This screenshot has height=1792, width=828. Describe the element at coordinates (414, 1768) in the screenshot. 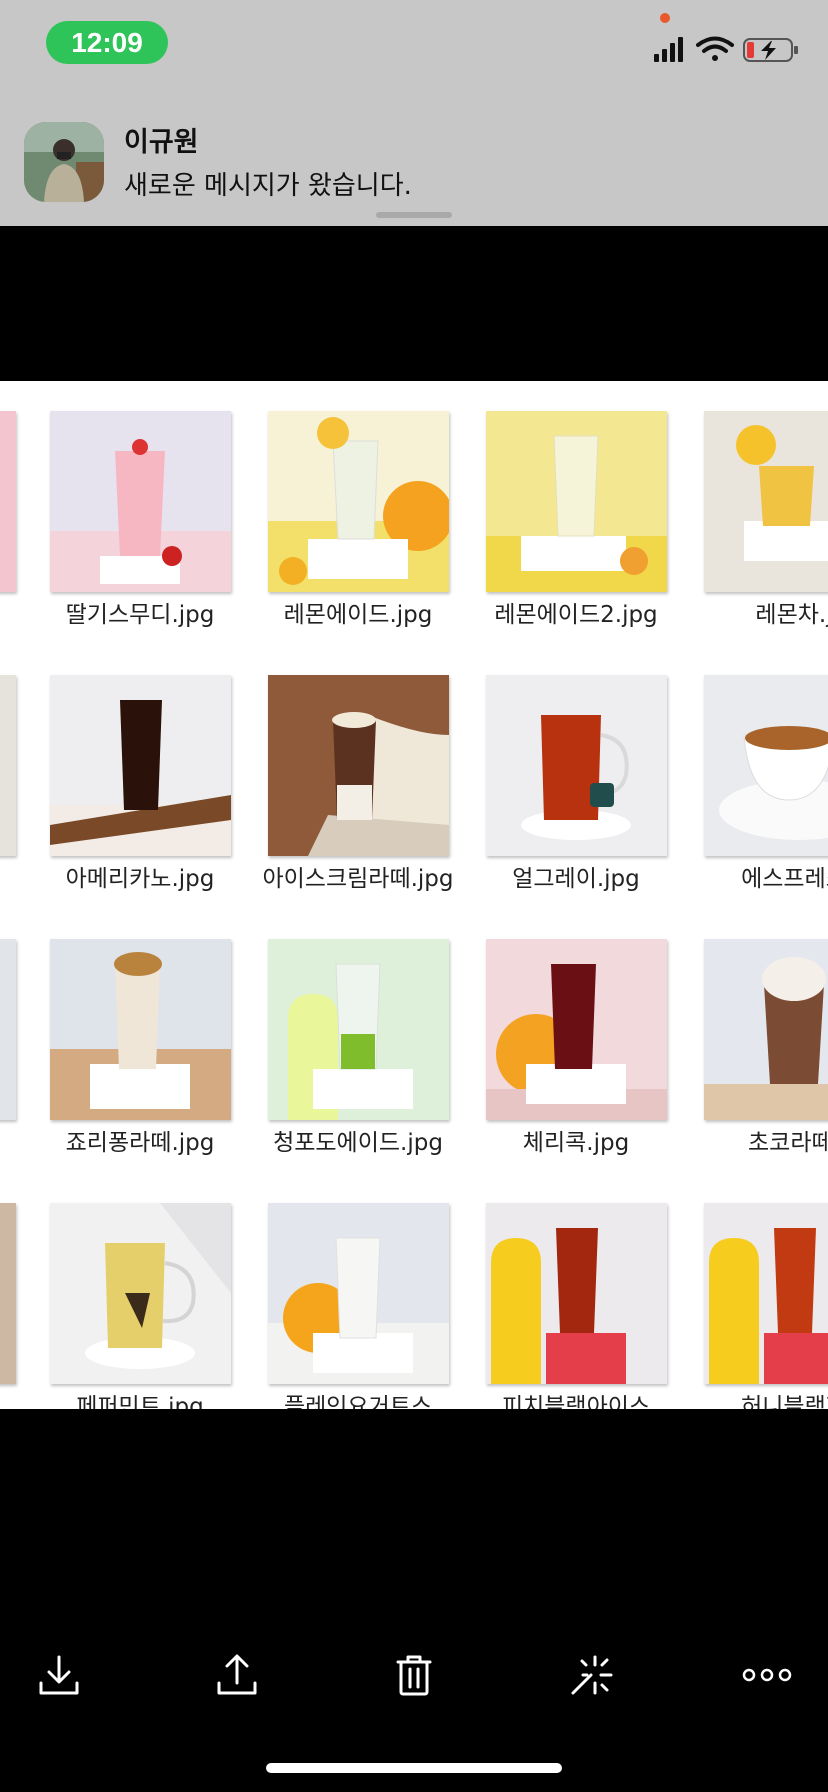

I see `home-indicator` at that location.